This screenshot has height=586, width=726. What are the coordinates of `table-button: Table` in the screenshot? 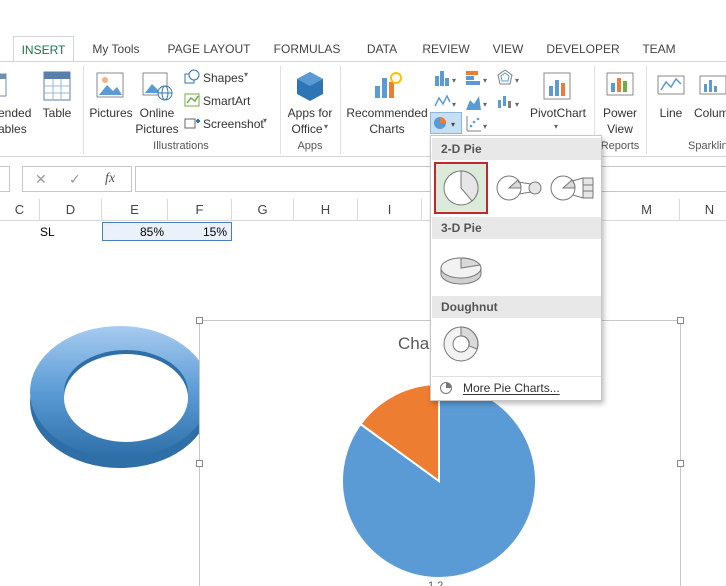 It's located at (57, 103).